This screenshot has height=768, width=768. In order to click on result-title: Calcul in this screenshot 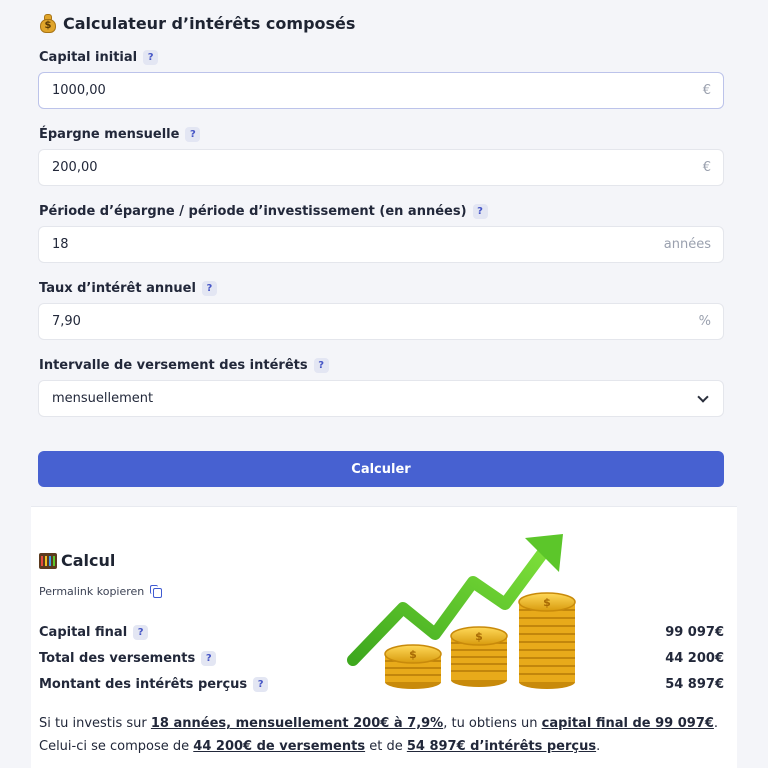, I will do `click(77, 560)`.